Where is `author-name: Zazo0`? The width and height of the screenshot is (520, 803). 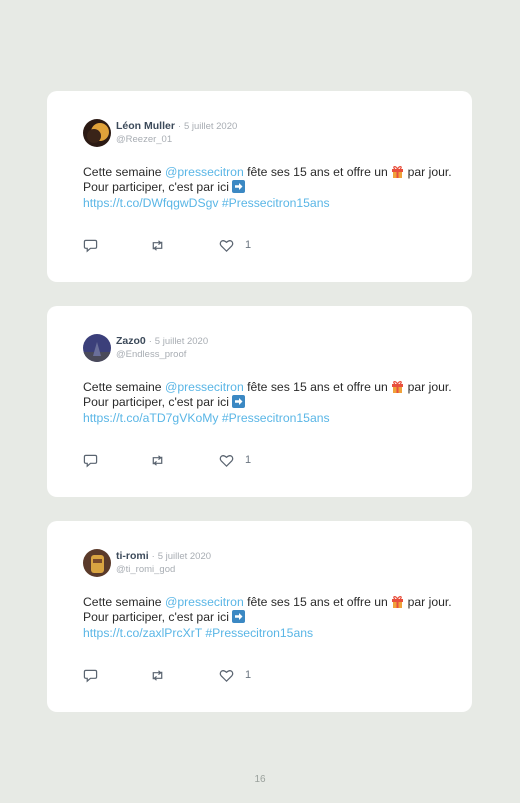
author-name: Zazo0 is located at coordinates (131, 341).